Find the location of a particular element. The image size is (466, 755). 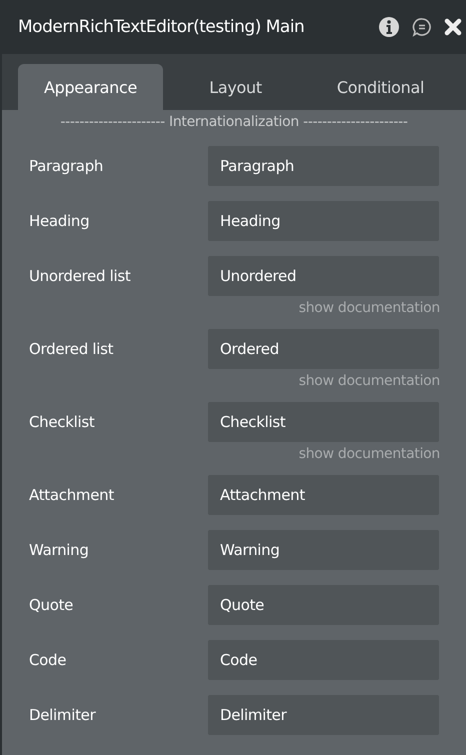

field-label: Paragraph is located at coordinates (66, 166).